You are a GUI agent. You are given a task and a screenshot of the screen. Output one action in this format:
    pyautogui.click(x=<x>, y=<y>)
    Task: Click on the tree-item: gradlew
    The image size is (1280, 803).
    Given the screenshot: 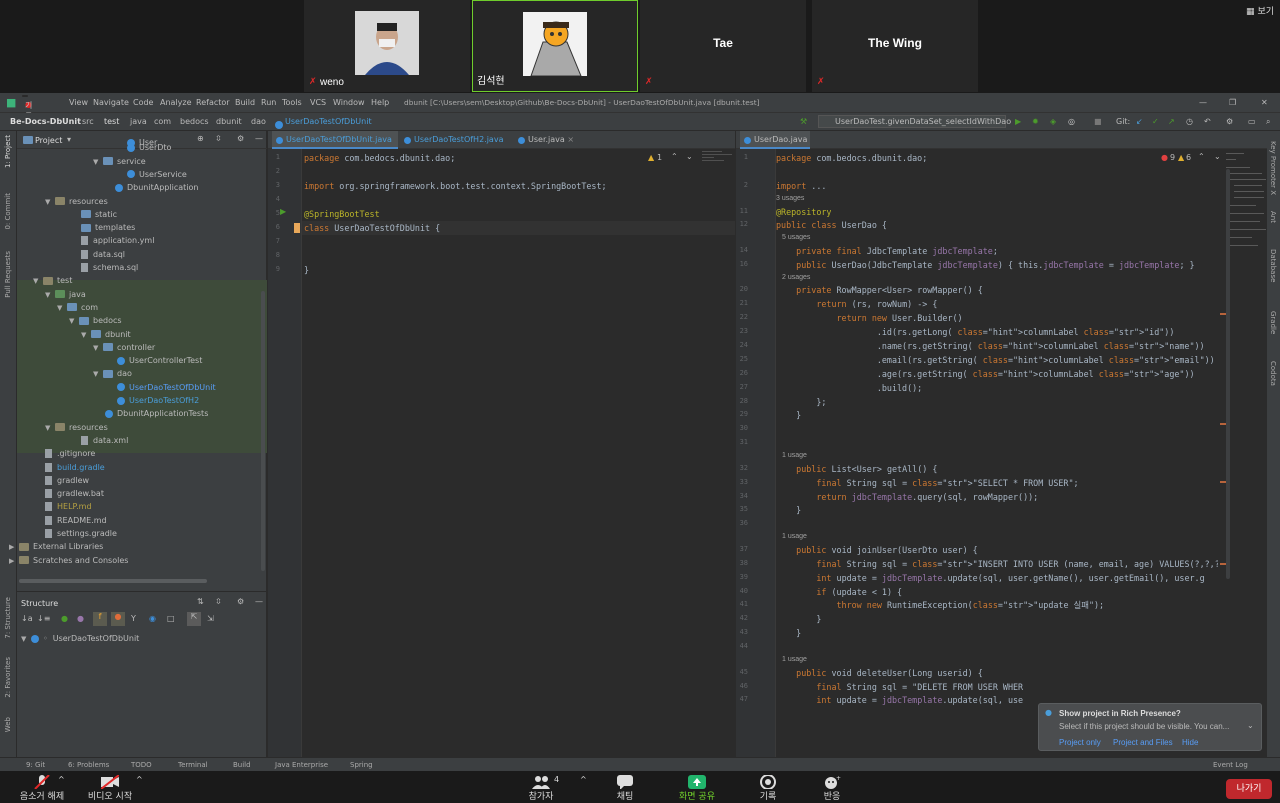 What is the action you would take?
    pyautogui.click(x=67, y=480)
    